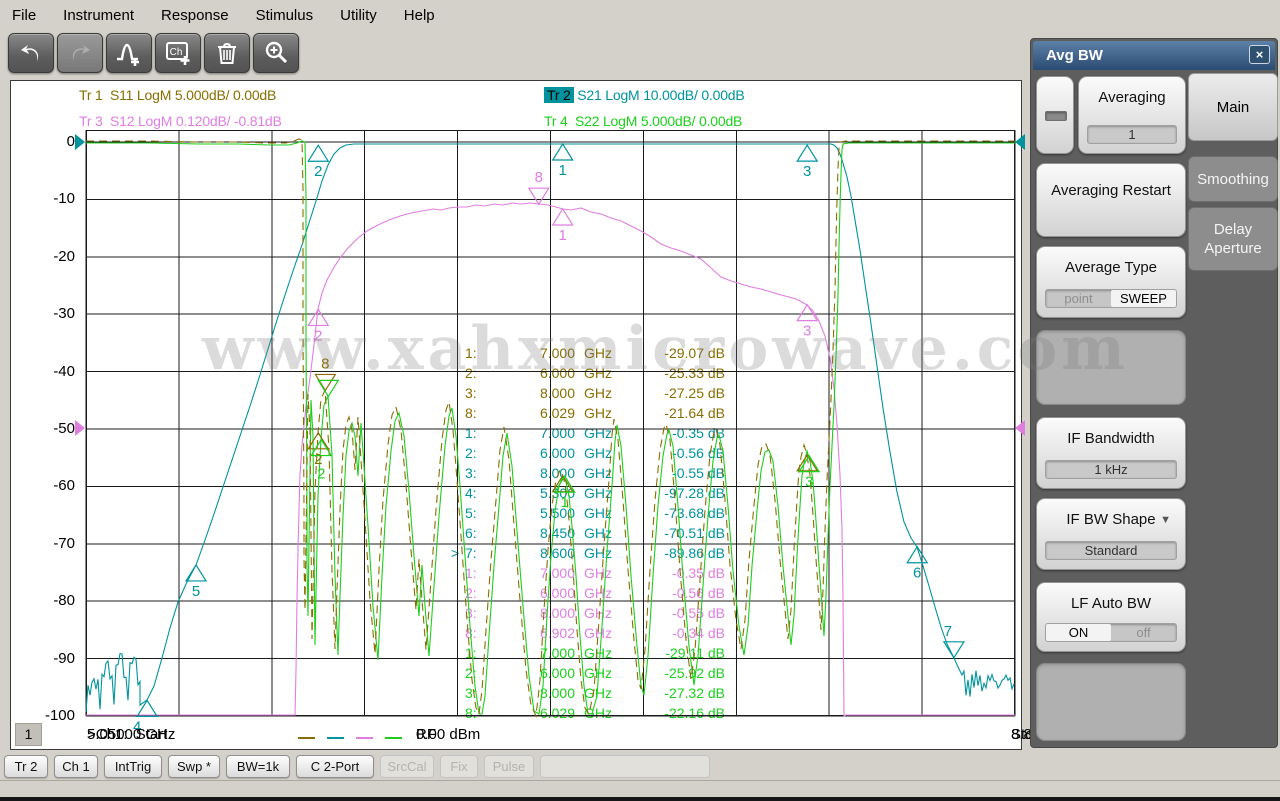  I want to click on average-type-sweep: SWEEP, so click(1143, 298).